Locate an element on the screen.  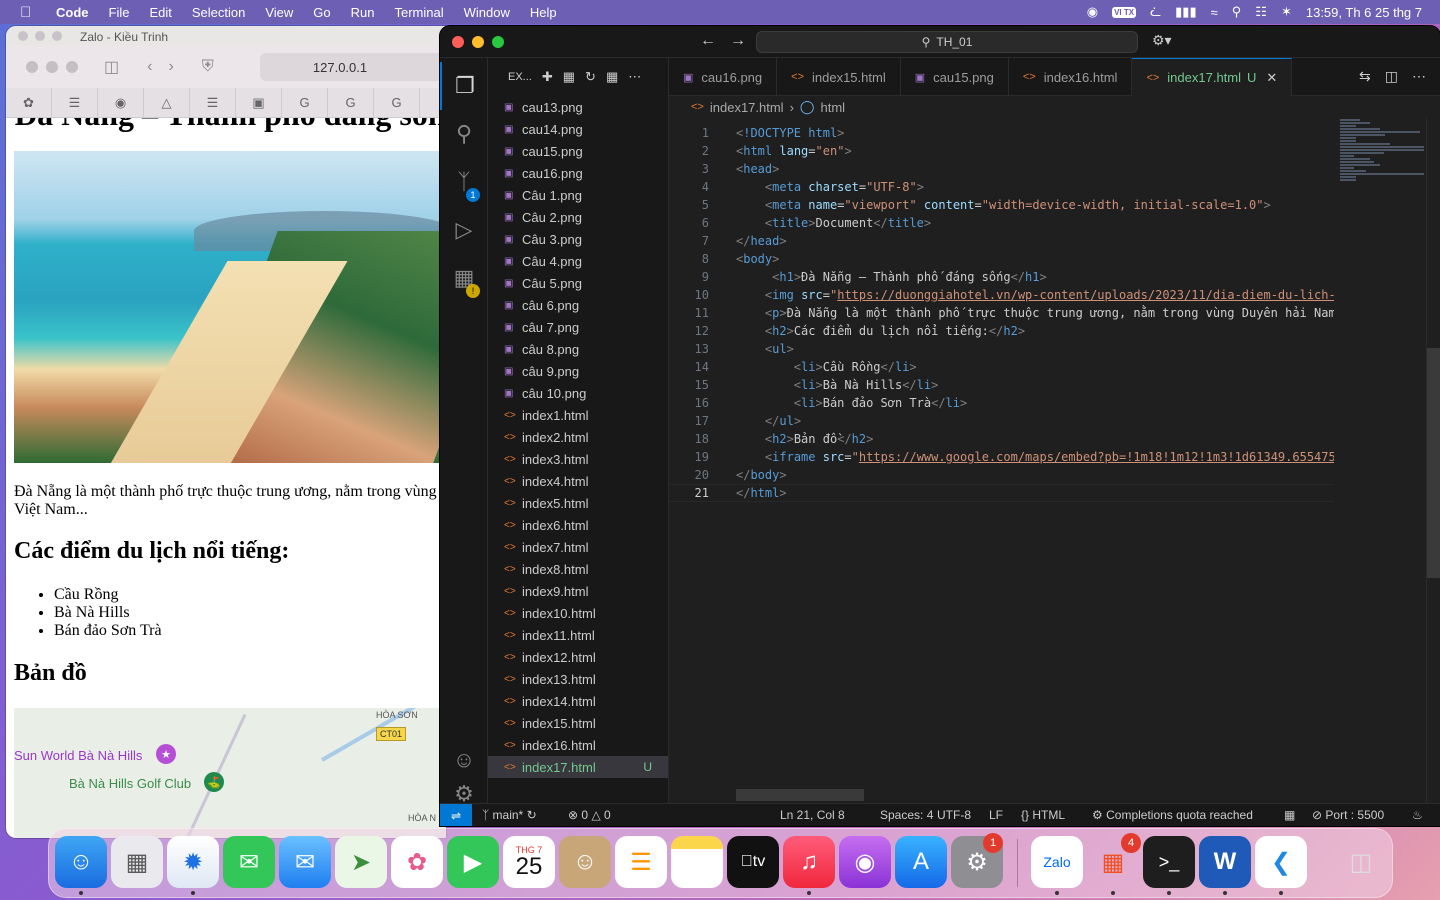
refresh-icon: ↻ is located at coordinates (590, 77).